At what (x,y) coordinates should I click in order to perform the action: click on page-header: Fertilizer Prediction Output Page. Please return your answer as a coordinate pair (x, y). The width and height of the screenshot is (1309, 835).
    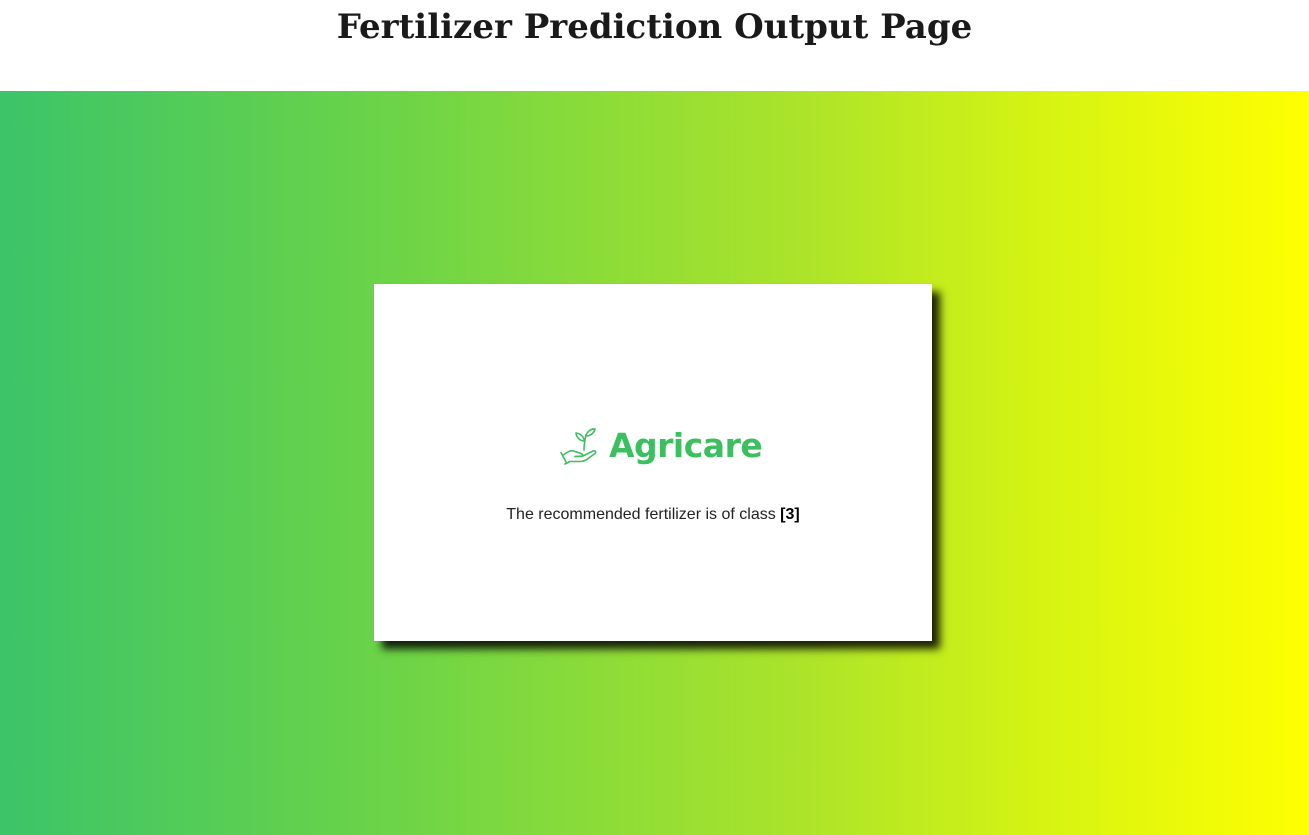
    Looking at the image, I should click on (654, 45).